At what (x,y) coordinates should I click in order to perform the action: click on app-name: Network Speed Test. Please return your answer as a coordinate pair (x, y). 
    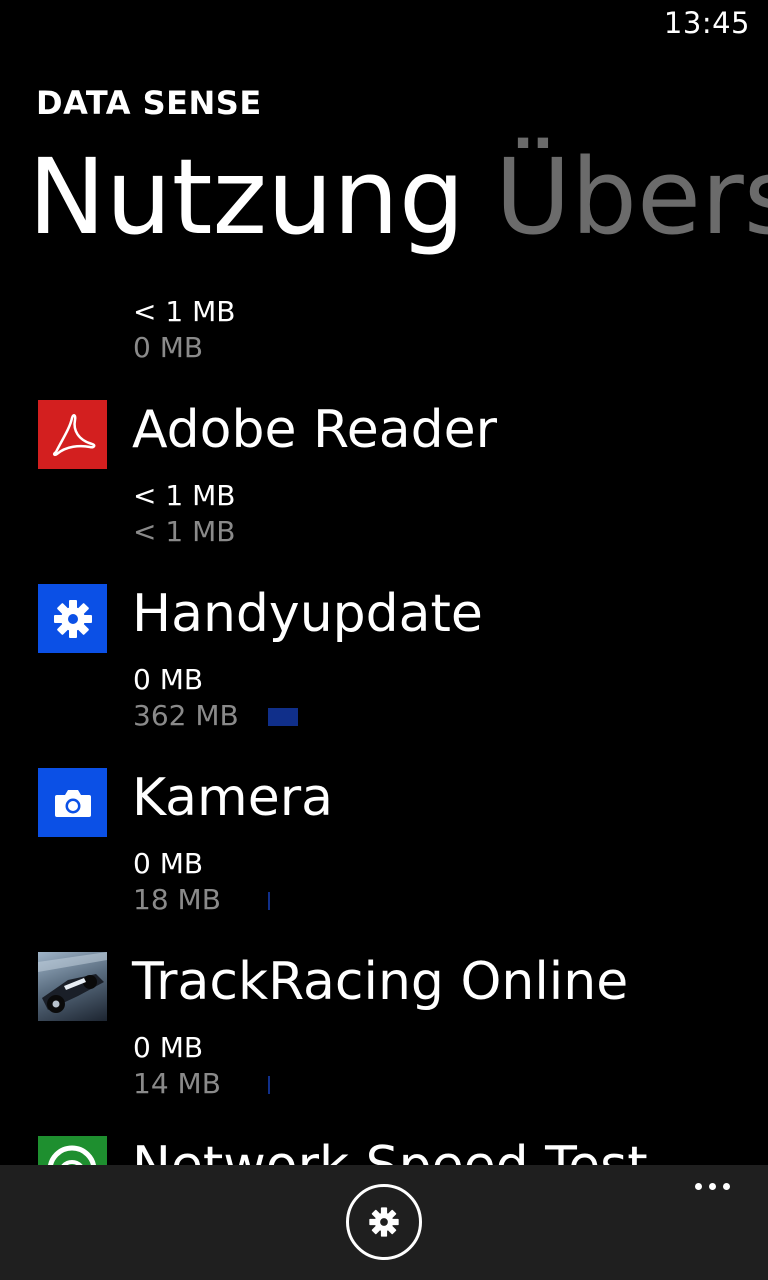
    Looking at the image, I should click on (390, 1146).